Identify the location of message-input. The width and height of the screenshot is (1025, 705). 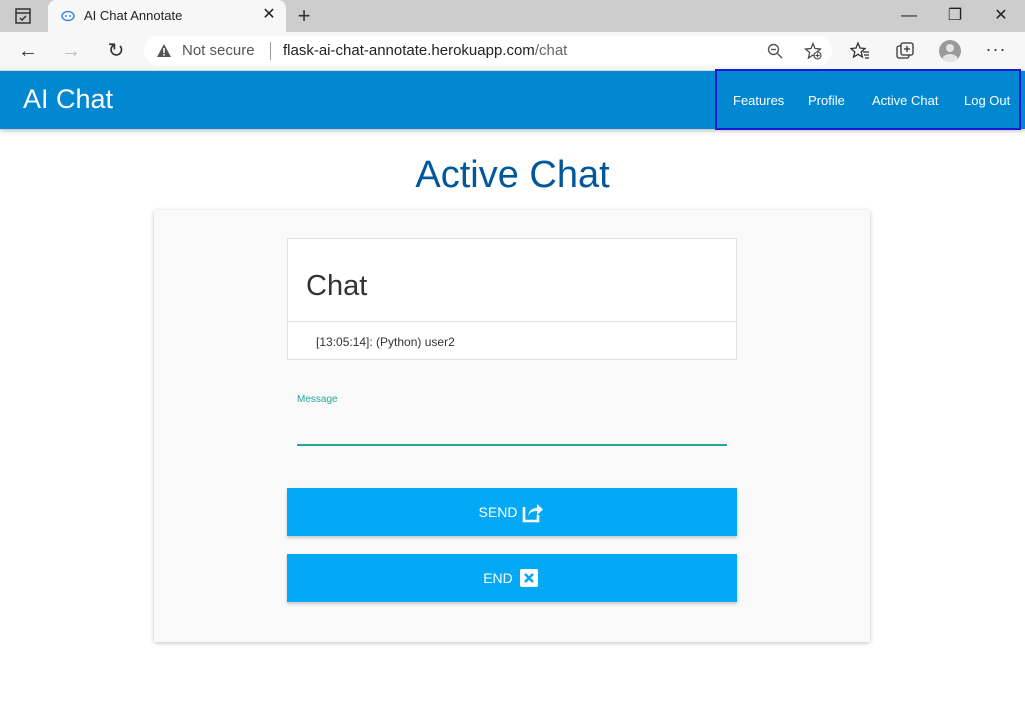
(512, 428).